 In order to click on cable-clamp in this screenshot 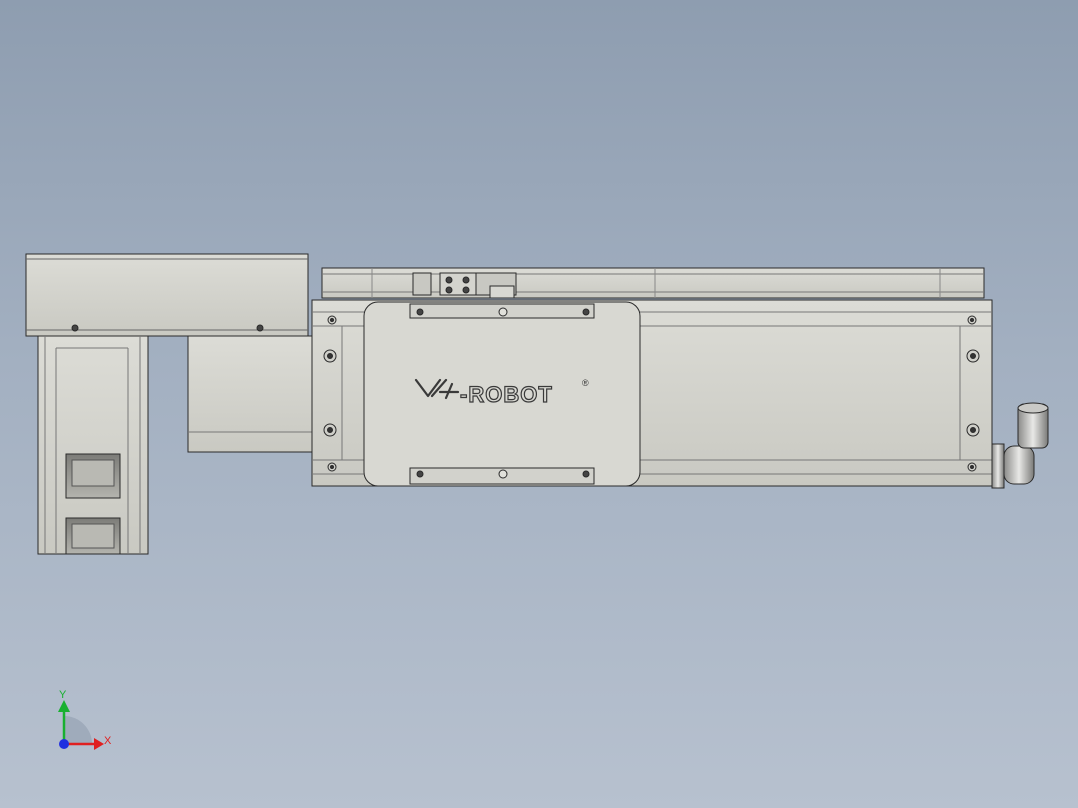, I will do `click(464, 285)`.